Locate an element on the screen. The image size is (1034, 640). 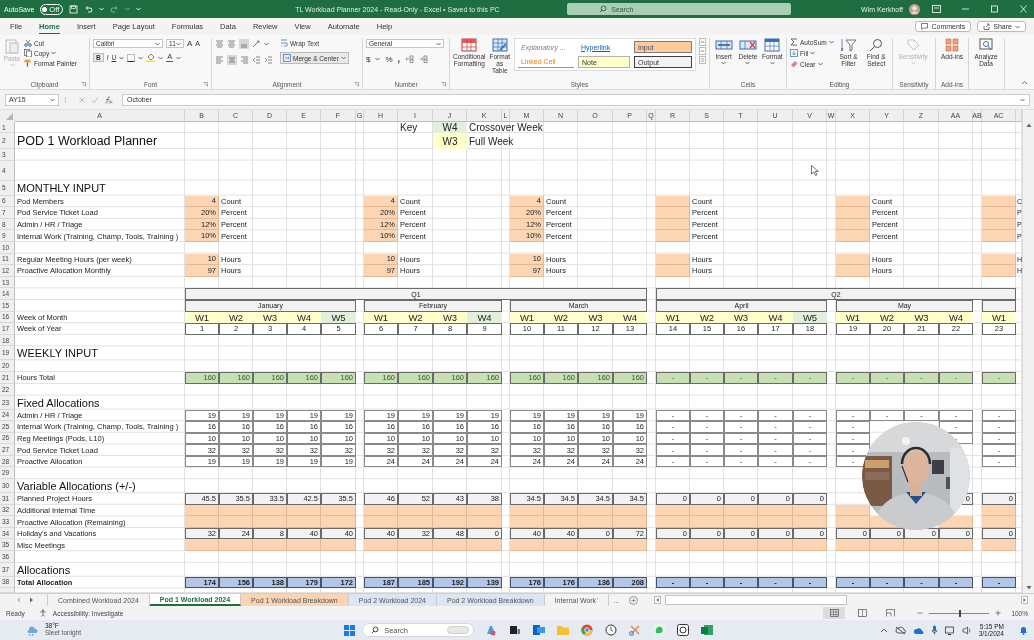
currency-button: $ is located at coordinates (368, 59).